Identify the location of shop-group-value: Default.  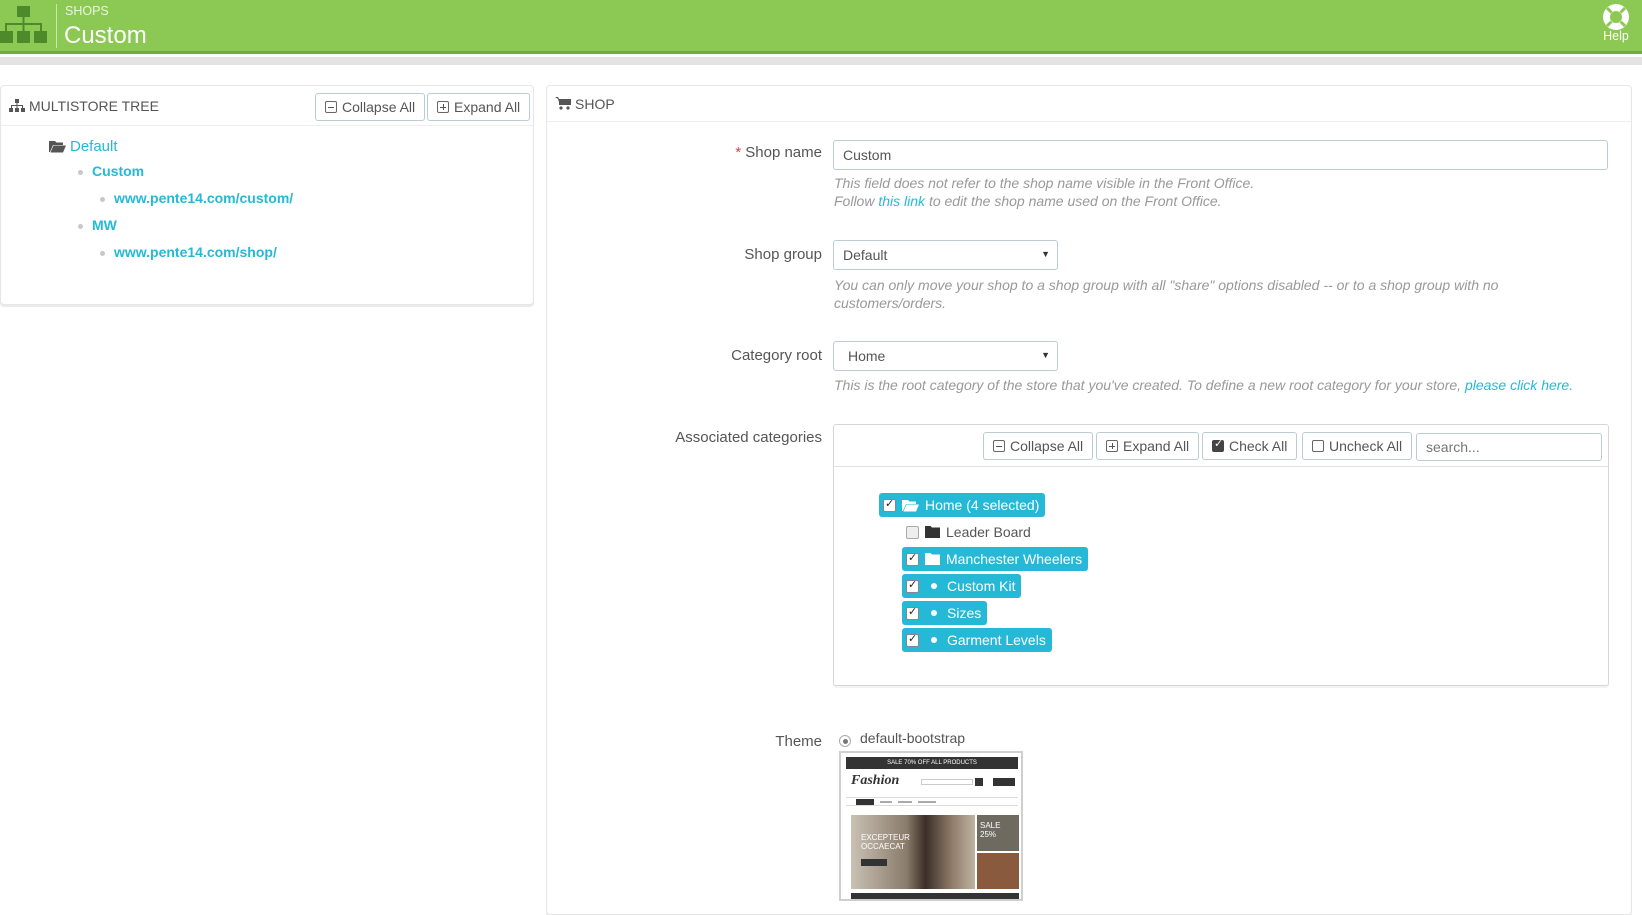
(865, 255).